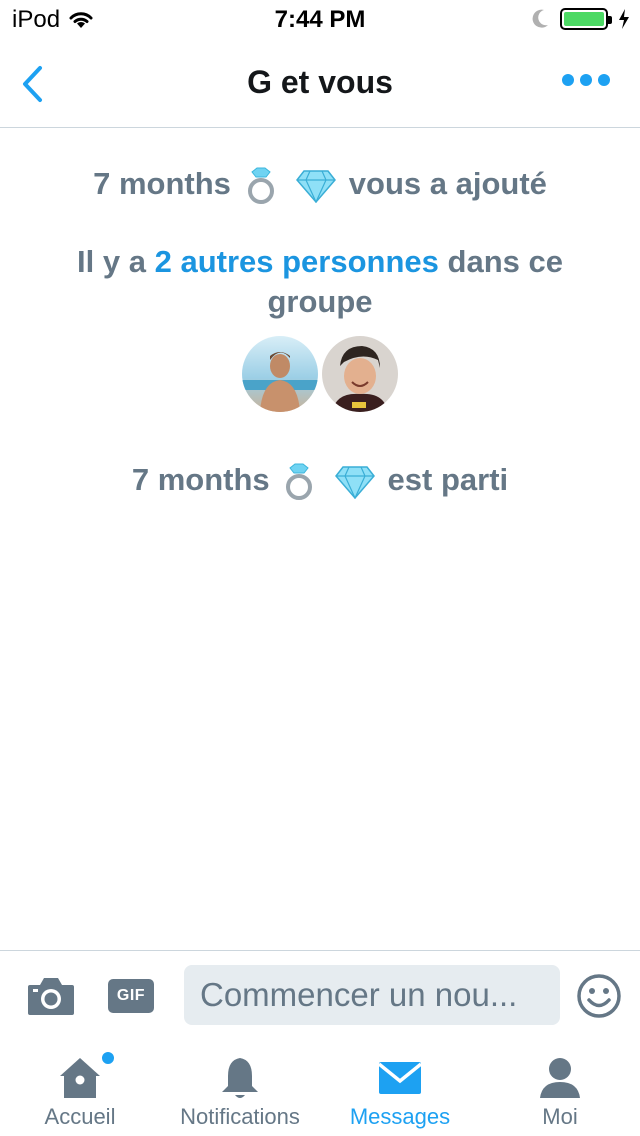 This screenshot has width=640, height=1136. I want to click on tab-accueil: Accueil, so click(80, 1088).